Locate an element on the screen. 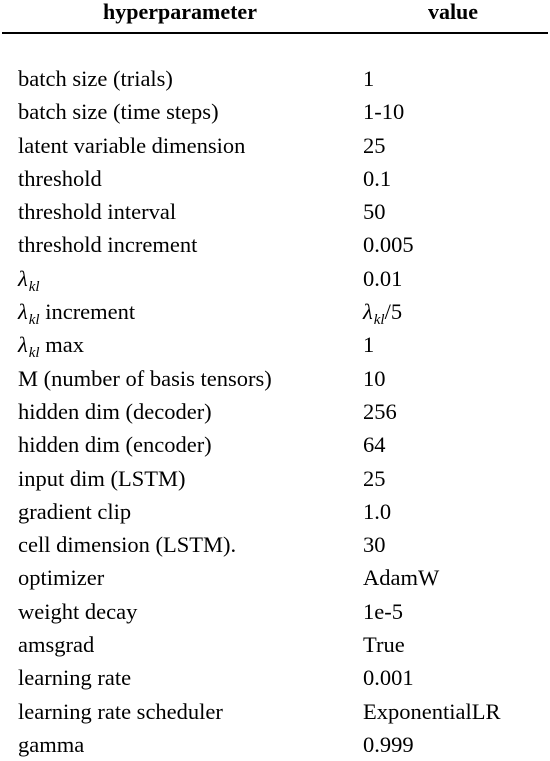 The image size is (550, 761). param-value: True is located at coordinates (384, 645).